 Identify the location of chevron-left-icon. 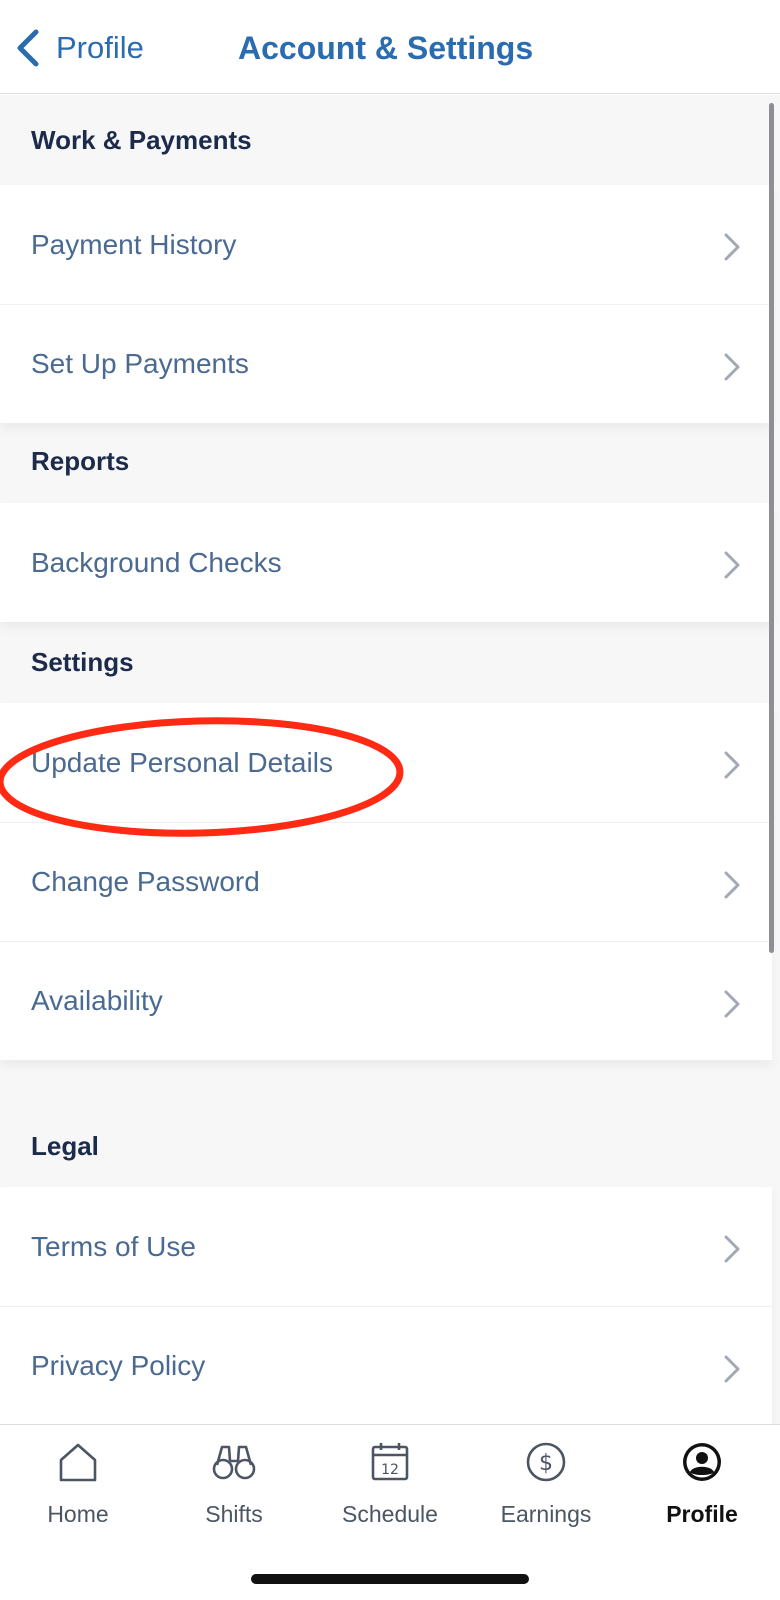
(28, 48).